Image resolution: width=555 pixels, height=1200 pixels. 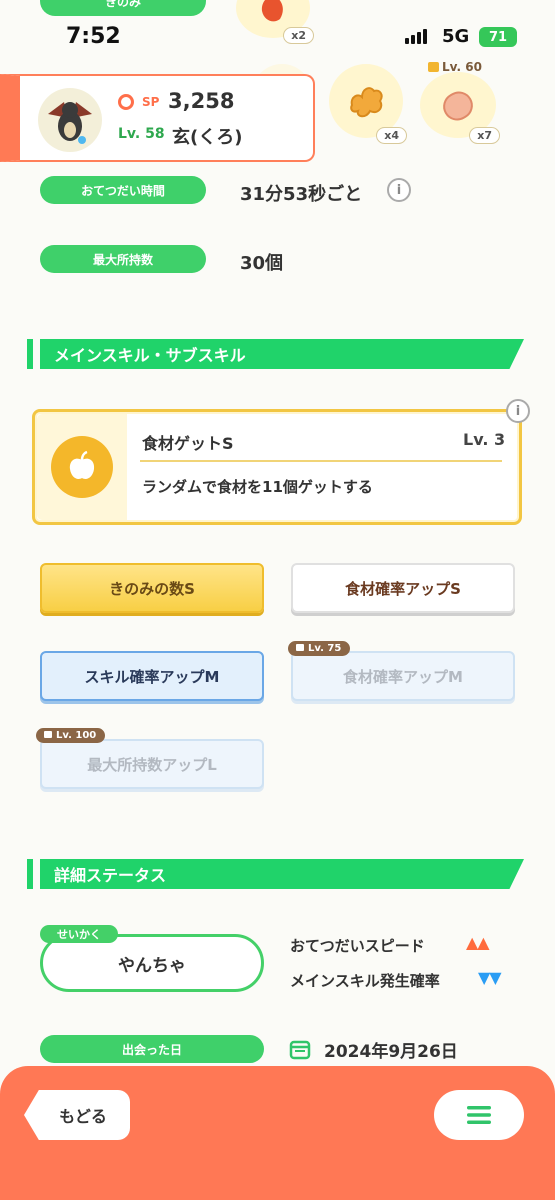 What do you see at coordinates (126, 102) in the screenshot?
I see `sp-icon` at bounding box center [126, 102].